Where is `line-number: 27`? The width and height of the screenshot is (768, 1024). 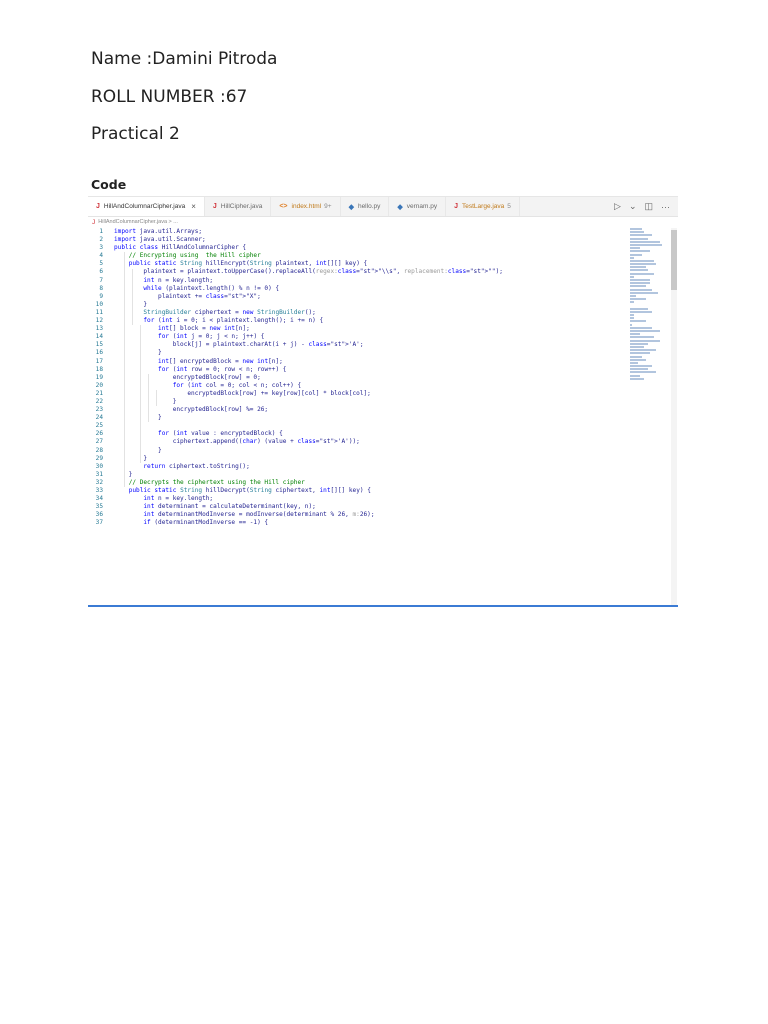
line-number: 27 is located at coordinates (99, 442).